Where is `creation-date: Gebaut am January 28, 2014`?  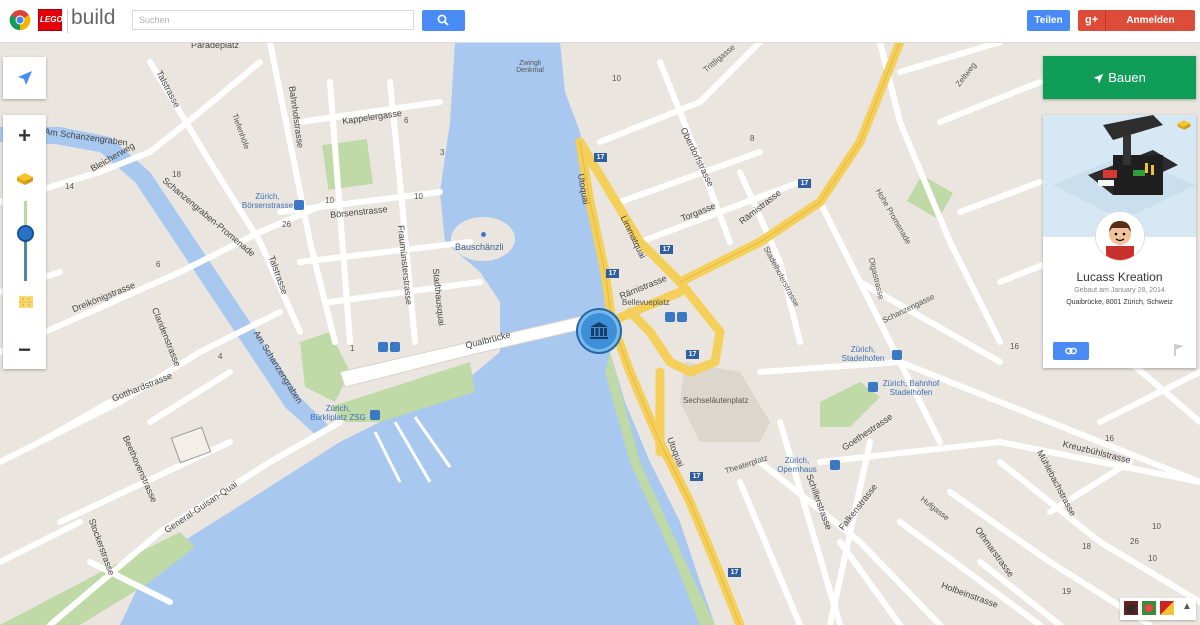
creation-date: Gebaut am January 28, 2014 is located at coordinates (1119, 290).